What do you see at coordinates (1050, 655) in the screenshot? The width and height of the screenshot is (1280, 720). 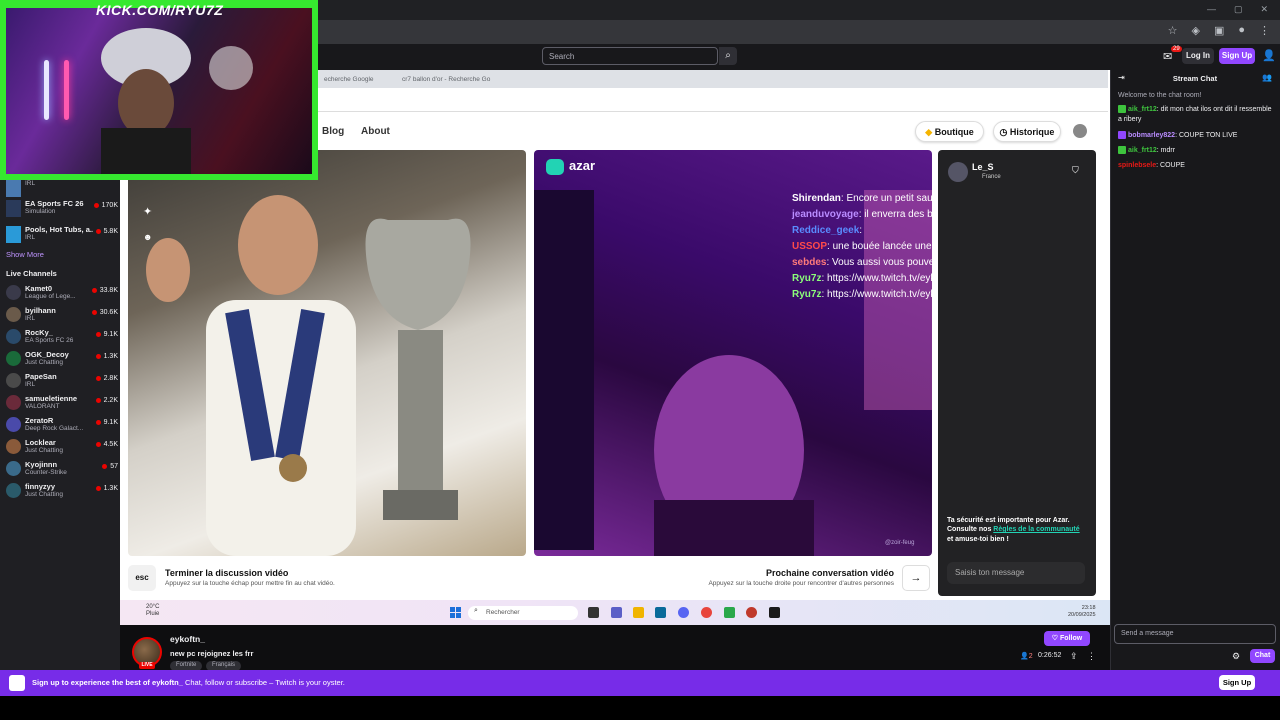 I see `stream-uptime: 0:26:52` at bounding box center [1050, 655].